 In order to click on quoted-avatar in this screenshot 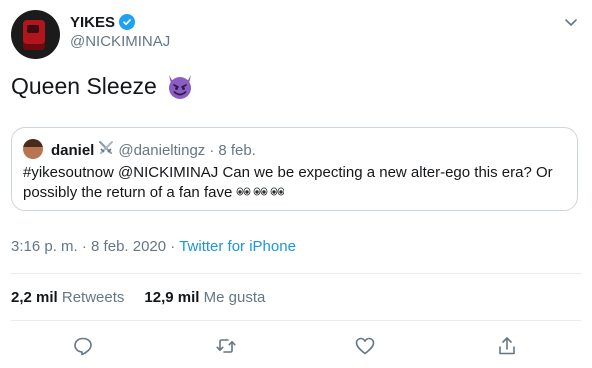, I will do `click(33, 149)`.